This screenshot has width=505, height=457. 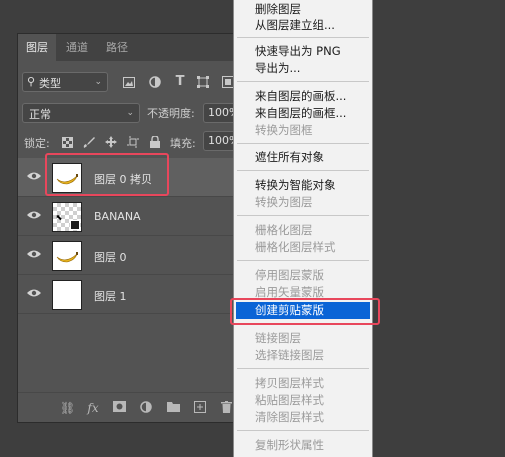 I want to click on panel-bottom-bar: ⛓ fx, so click(x=137, y=407).